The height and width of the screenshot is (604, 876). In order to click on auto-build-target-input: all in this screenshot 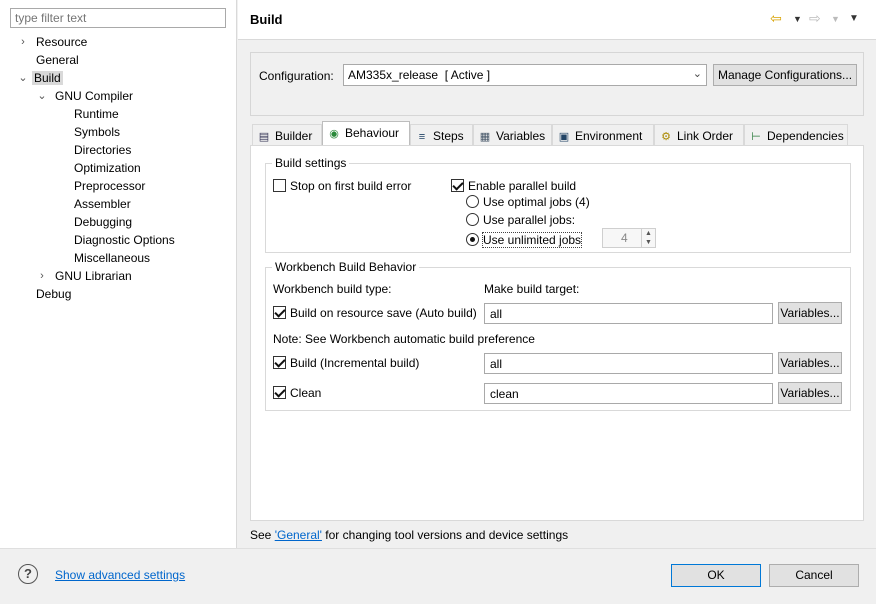, I will do `click(628, 313)`.